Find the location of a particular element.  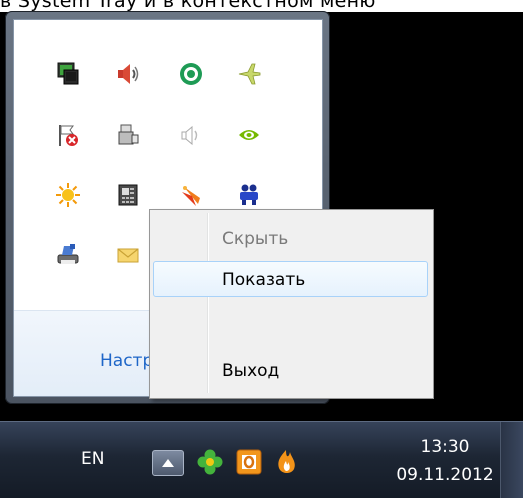

flame-icon is located at coordinates (191, 195).